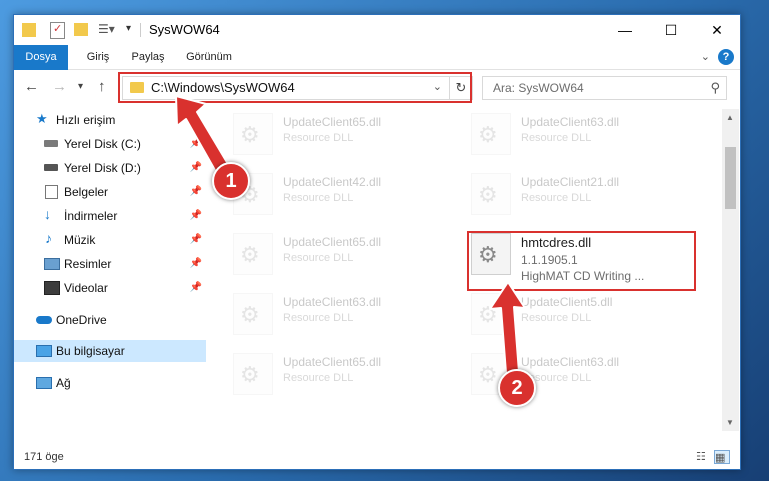 The width and height of the screenshot is (769, 481). I want to click on sidebar-item-downloads: ↓ İndirmeler 📌, so click(110, 216).